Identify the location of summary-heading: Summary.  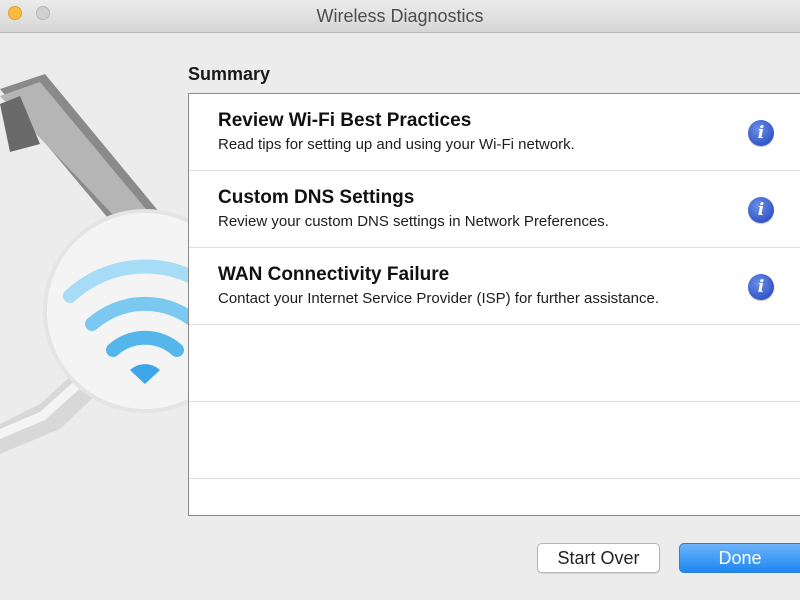
(229, 74).